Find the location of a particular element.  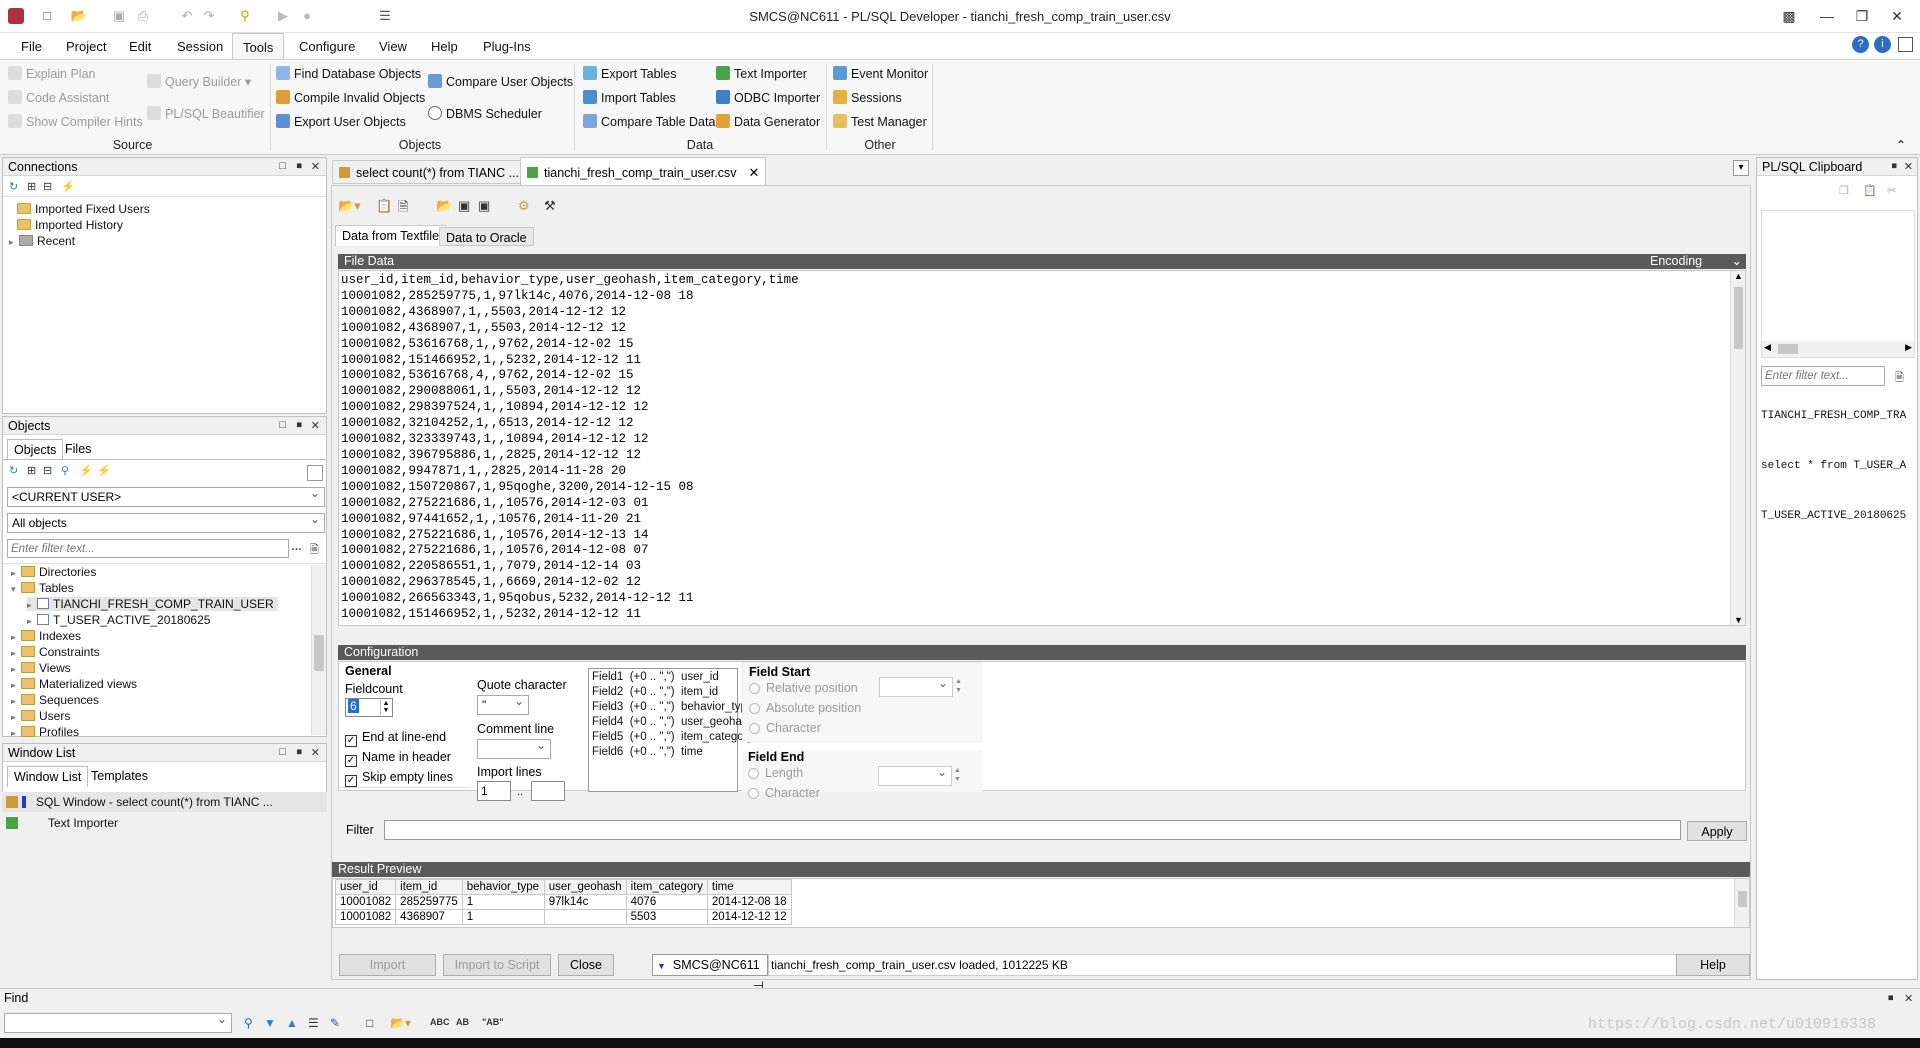

filter-input is located at coordinates (1032, 830).